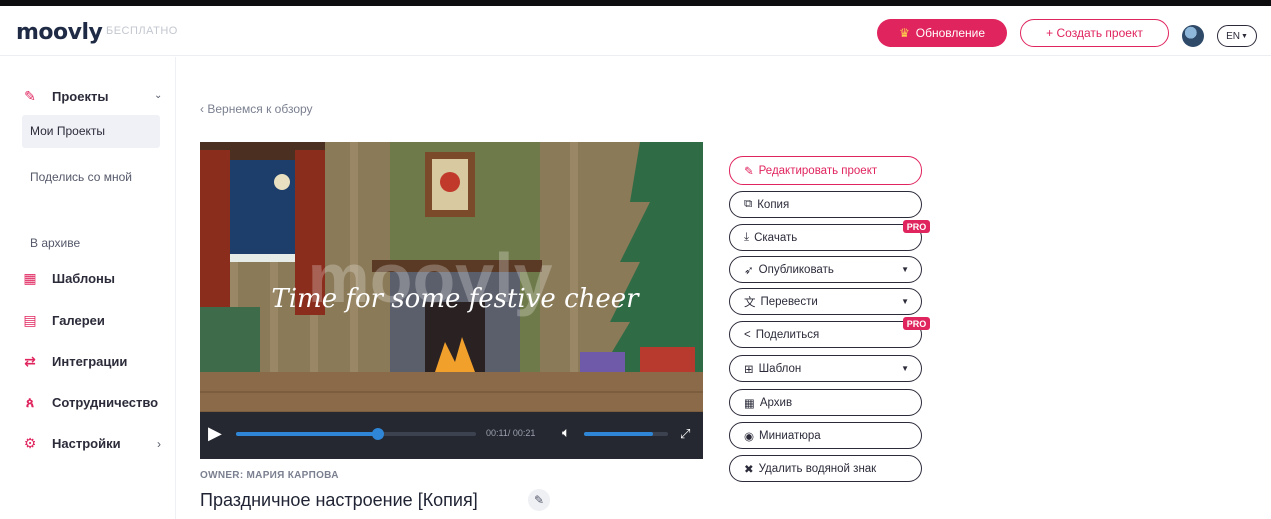  What do you see at coordinates (566, 432) in the screenshot?
I see `volume-icon: 🔈︎` at bounding box center [566, 432].